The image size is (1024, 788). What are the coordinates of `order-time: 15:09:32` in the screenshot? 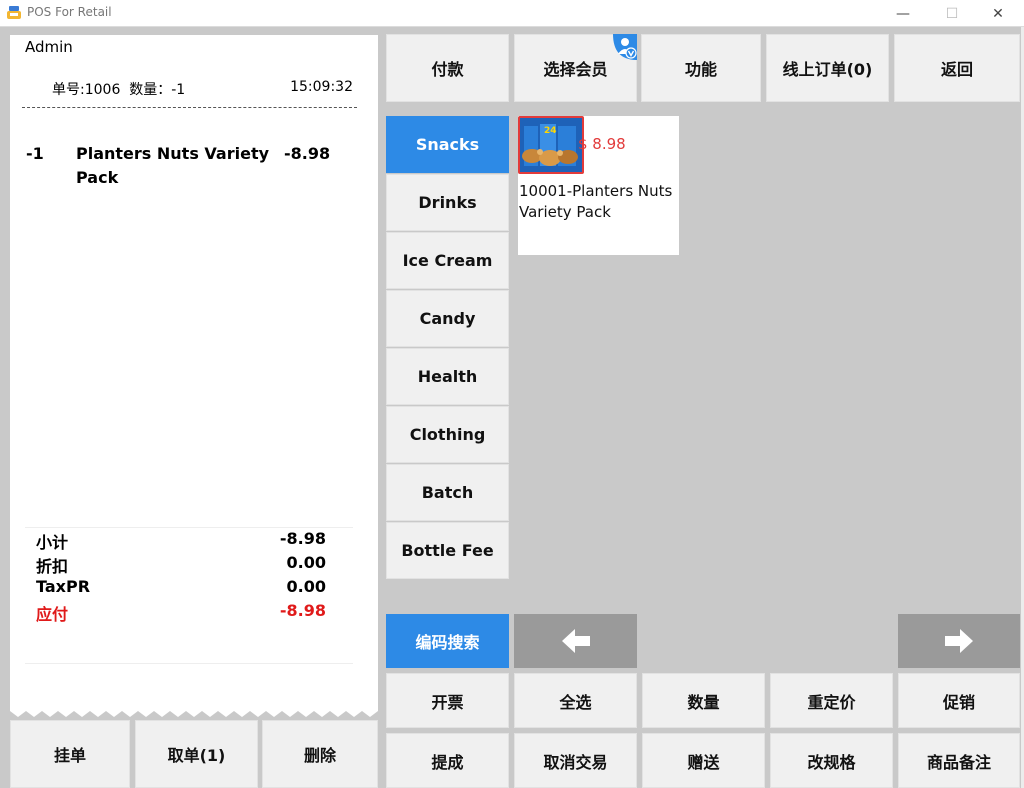 It's located at (321, 87).